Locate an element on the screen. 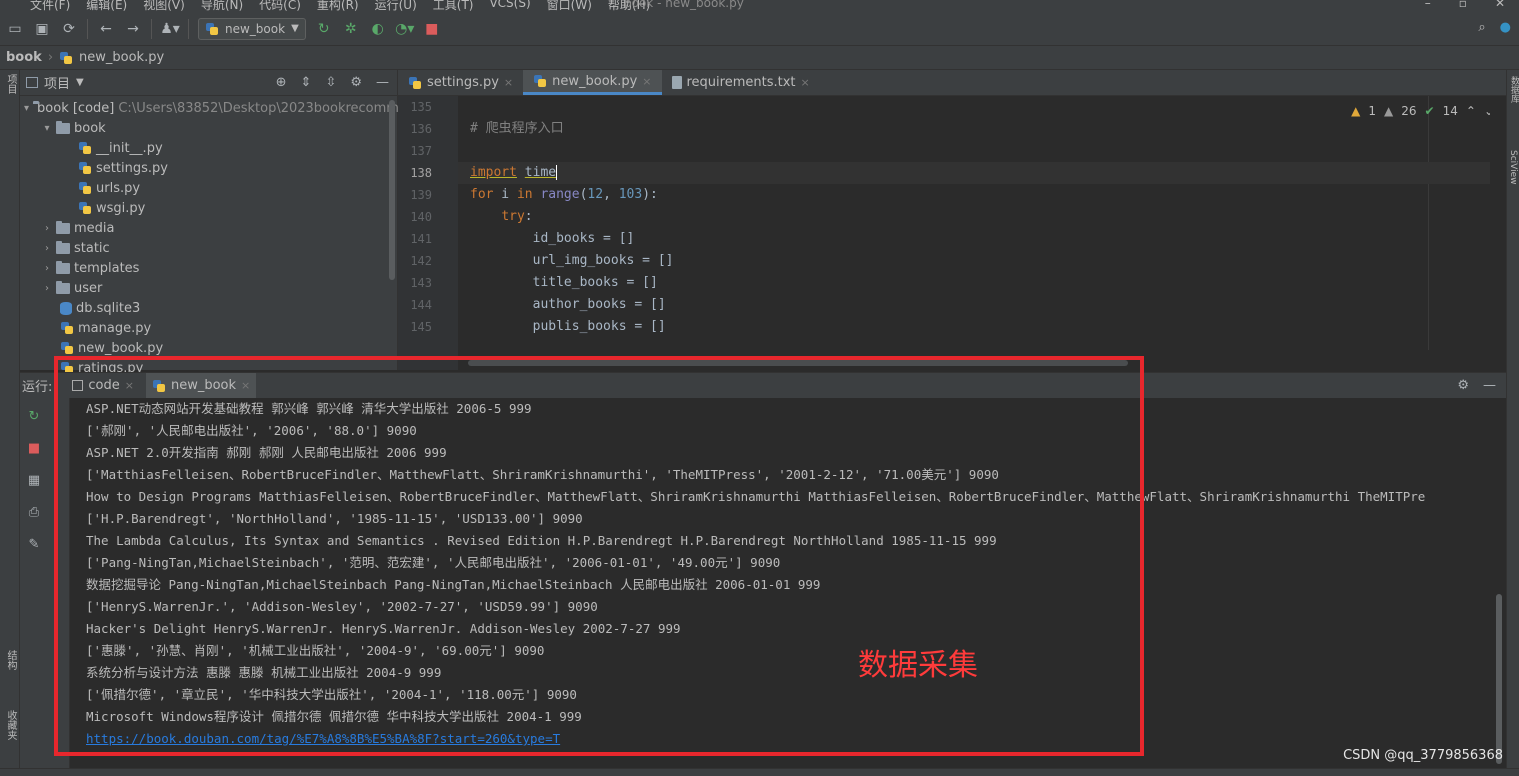 This screenshot has width=1519, height=776. breadcrumb-project: book is located at coordinates (24, 57).